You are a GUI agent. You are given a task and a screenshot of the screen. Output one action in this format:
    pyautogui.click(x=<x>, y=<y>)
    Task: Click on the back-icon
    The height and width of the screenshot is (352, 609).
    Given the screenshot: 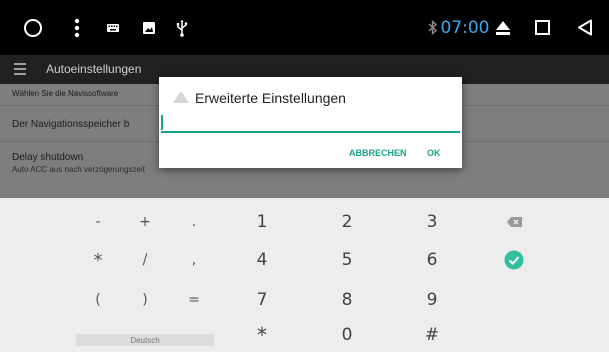 What is the action you would take?
    pyautogui.click(x=585, y=27)
    